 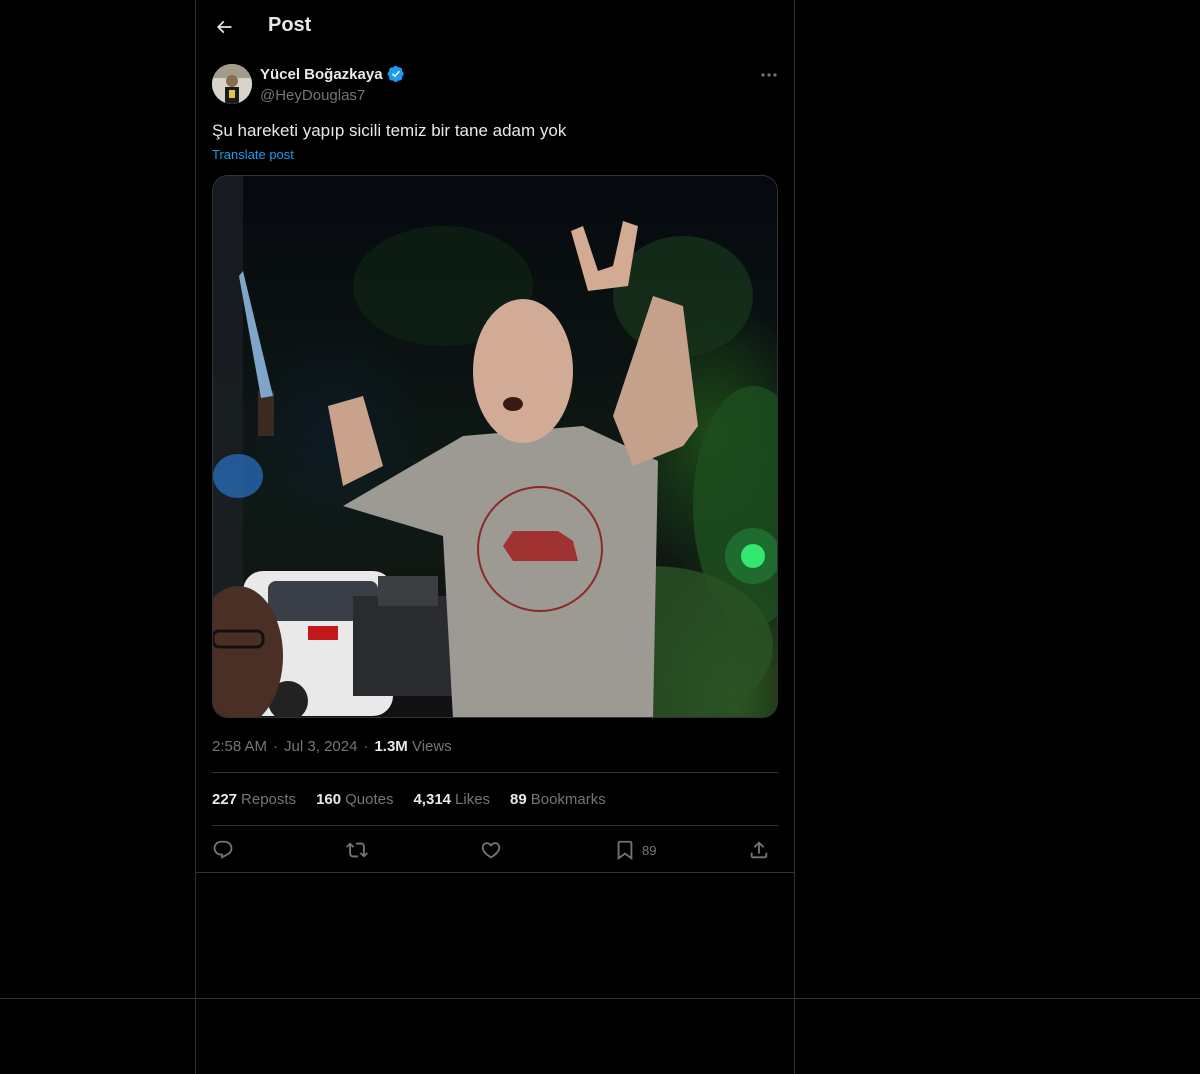 I want to click on back-button, so click(x=224, y=27).